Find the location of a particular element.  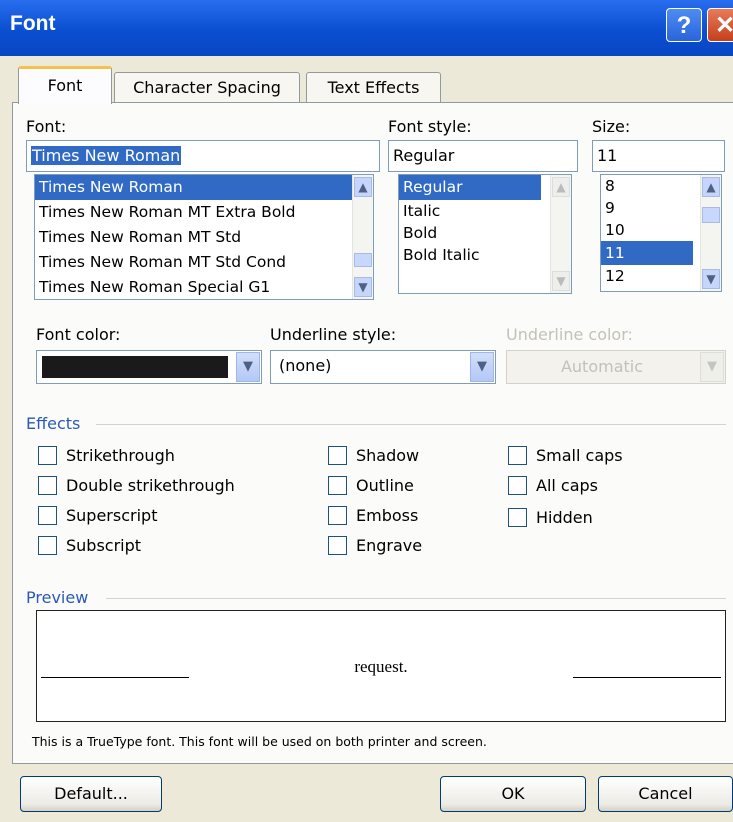

font-style-list: Regular Italic Bold Bold Italic ▲ ▼ is located at coordinates (485, 234).